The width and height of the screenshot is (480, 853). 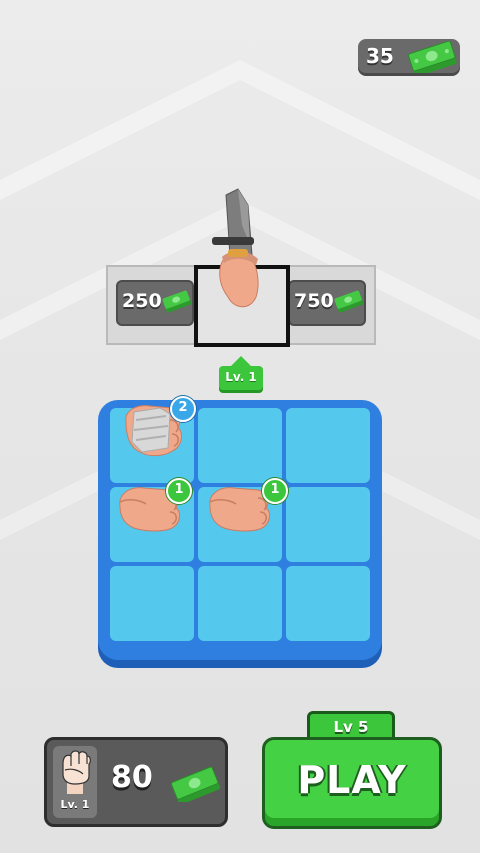 I want to click on raised-fist-icon, so click(x=76, y=772).